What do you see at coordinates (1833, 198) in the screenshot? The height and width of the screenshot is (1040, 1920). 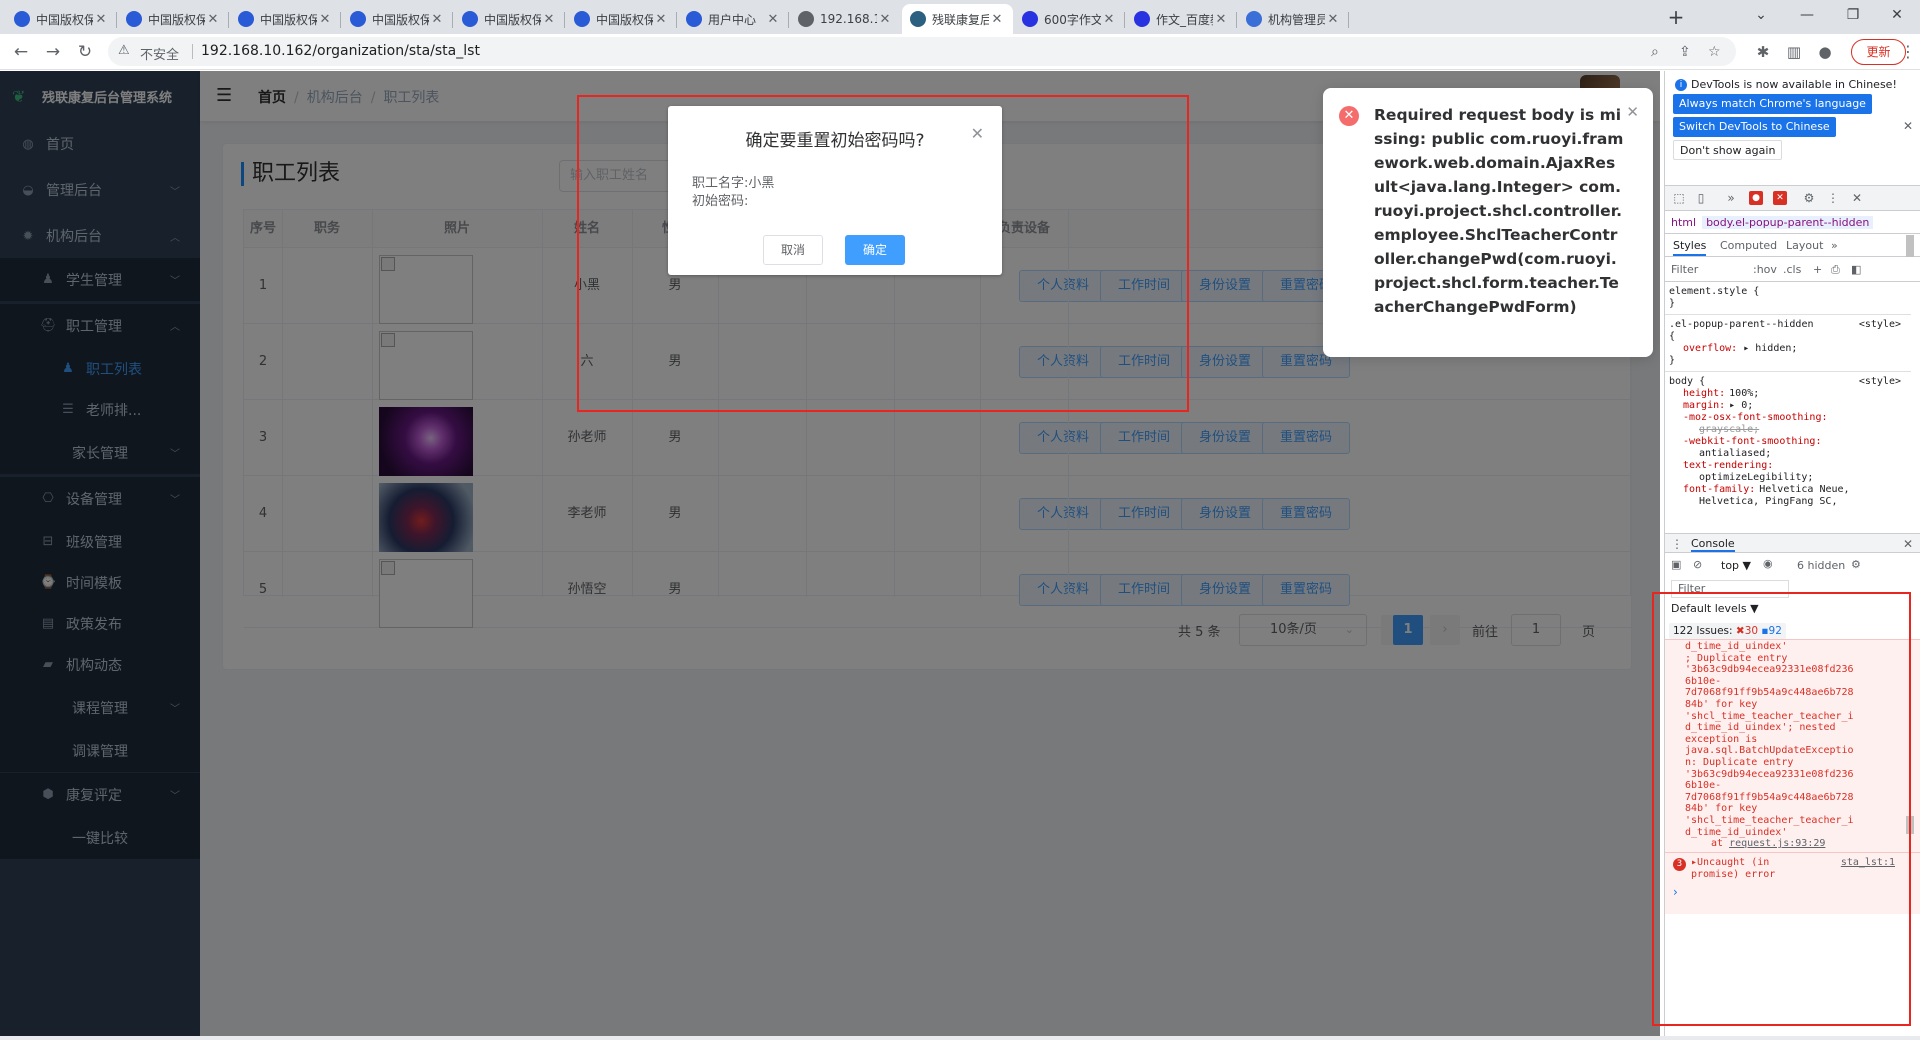 I see `devtools-more-icon: ⋮` at bounding box center [1833, 198].